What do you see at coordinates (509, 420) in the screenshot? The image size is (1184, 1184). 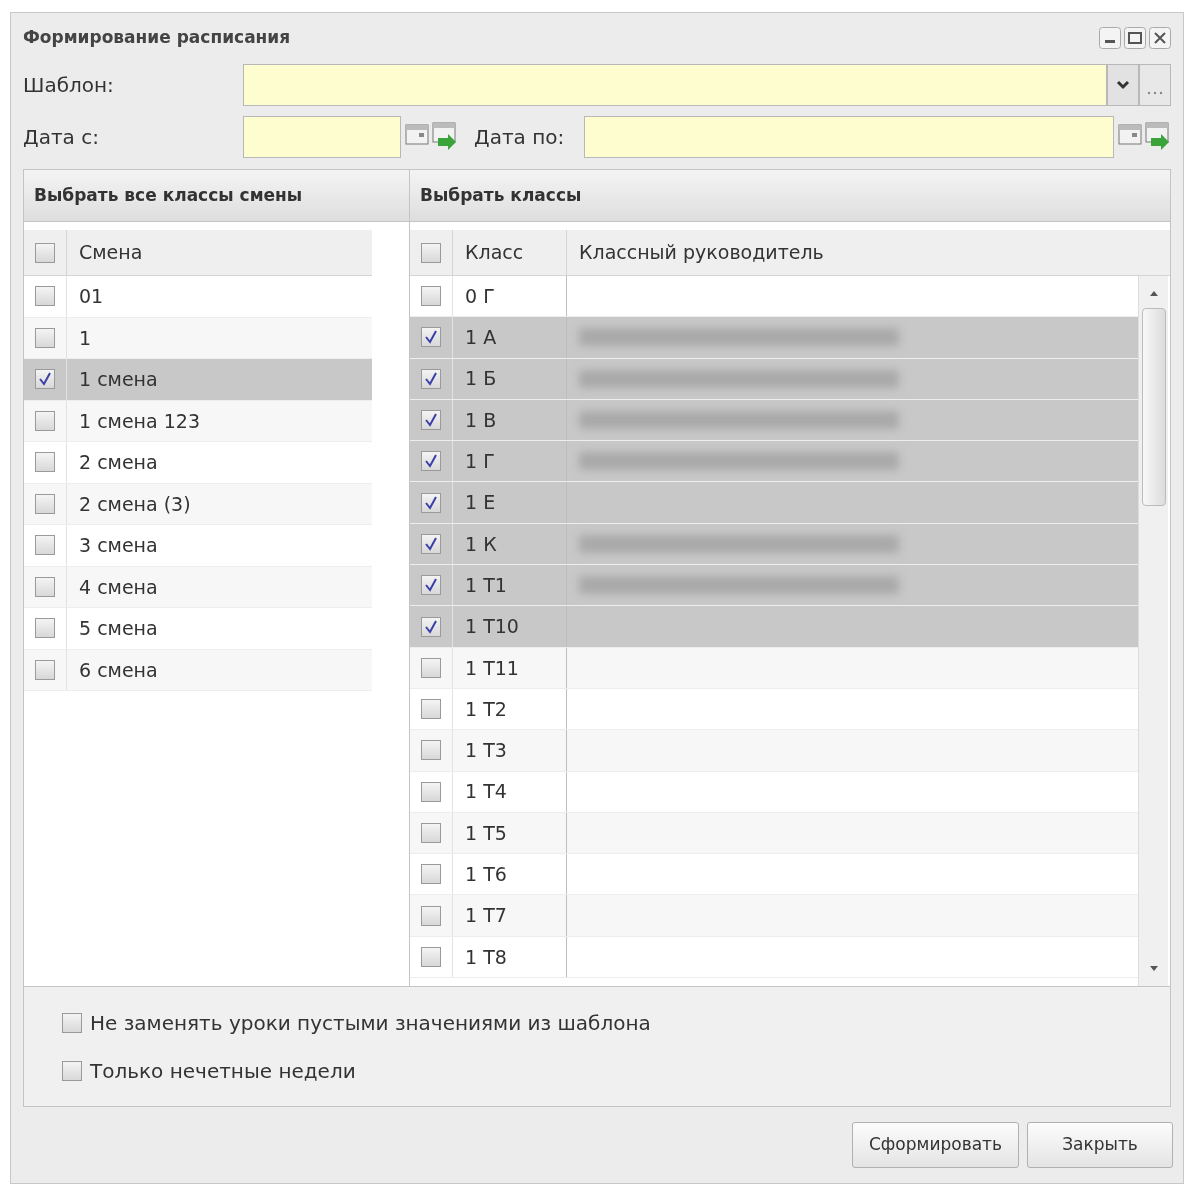 I see `class-name: 1 В` at bounding box center [509, 420].